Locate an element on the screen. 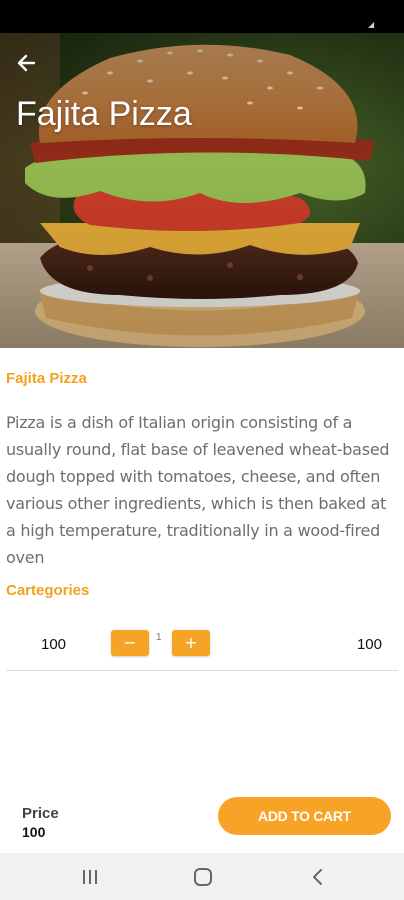 The height and width of the screenshot is (900, 404). price-label: Price is located at coordinates (40, 813).